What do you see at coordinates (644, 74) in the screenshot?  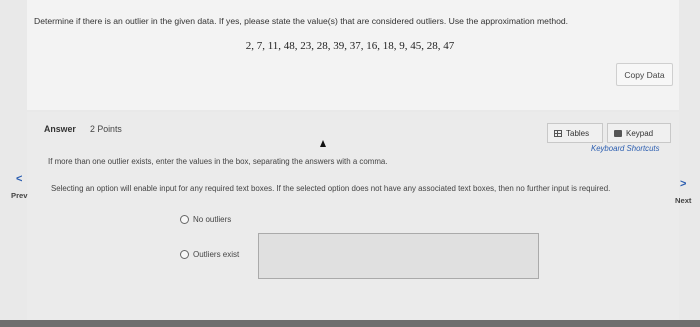 I see `copy-data-button: Copy Data` at bounding box center [644, 74].